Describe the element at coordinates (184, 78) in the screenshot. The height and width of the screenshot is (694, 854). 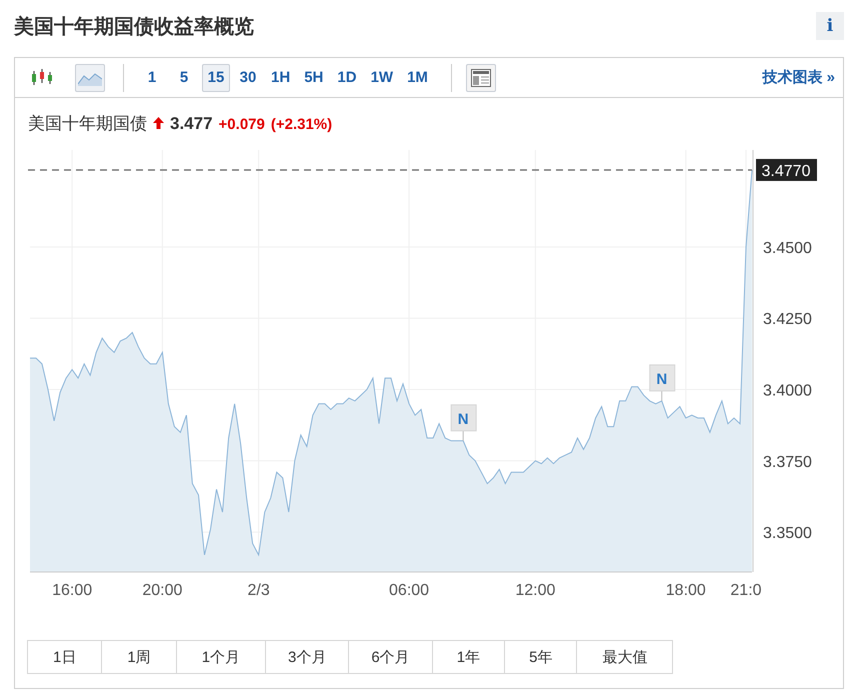
I see `interval-tab: 5` at that location.